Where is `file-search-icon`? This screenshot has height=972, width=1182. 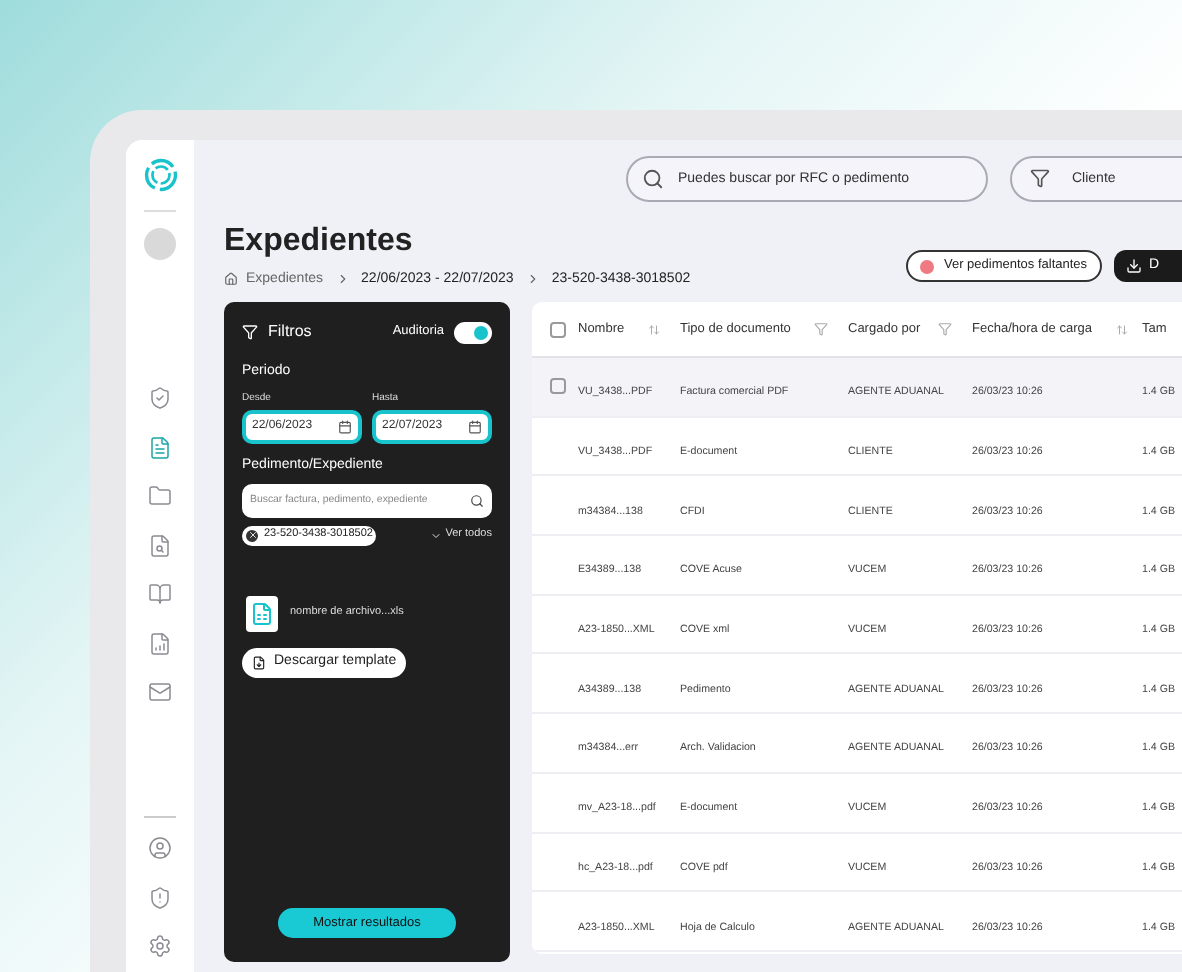 file-search-icon is located at coordinates (160, 545).